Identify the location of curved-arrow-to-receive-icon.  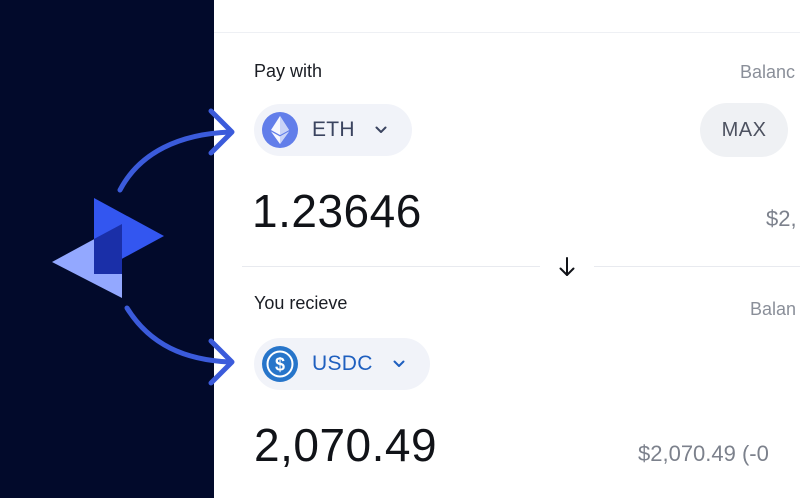
(179, 345).